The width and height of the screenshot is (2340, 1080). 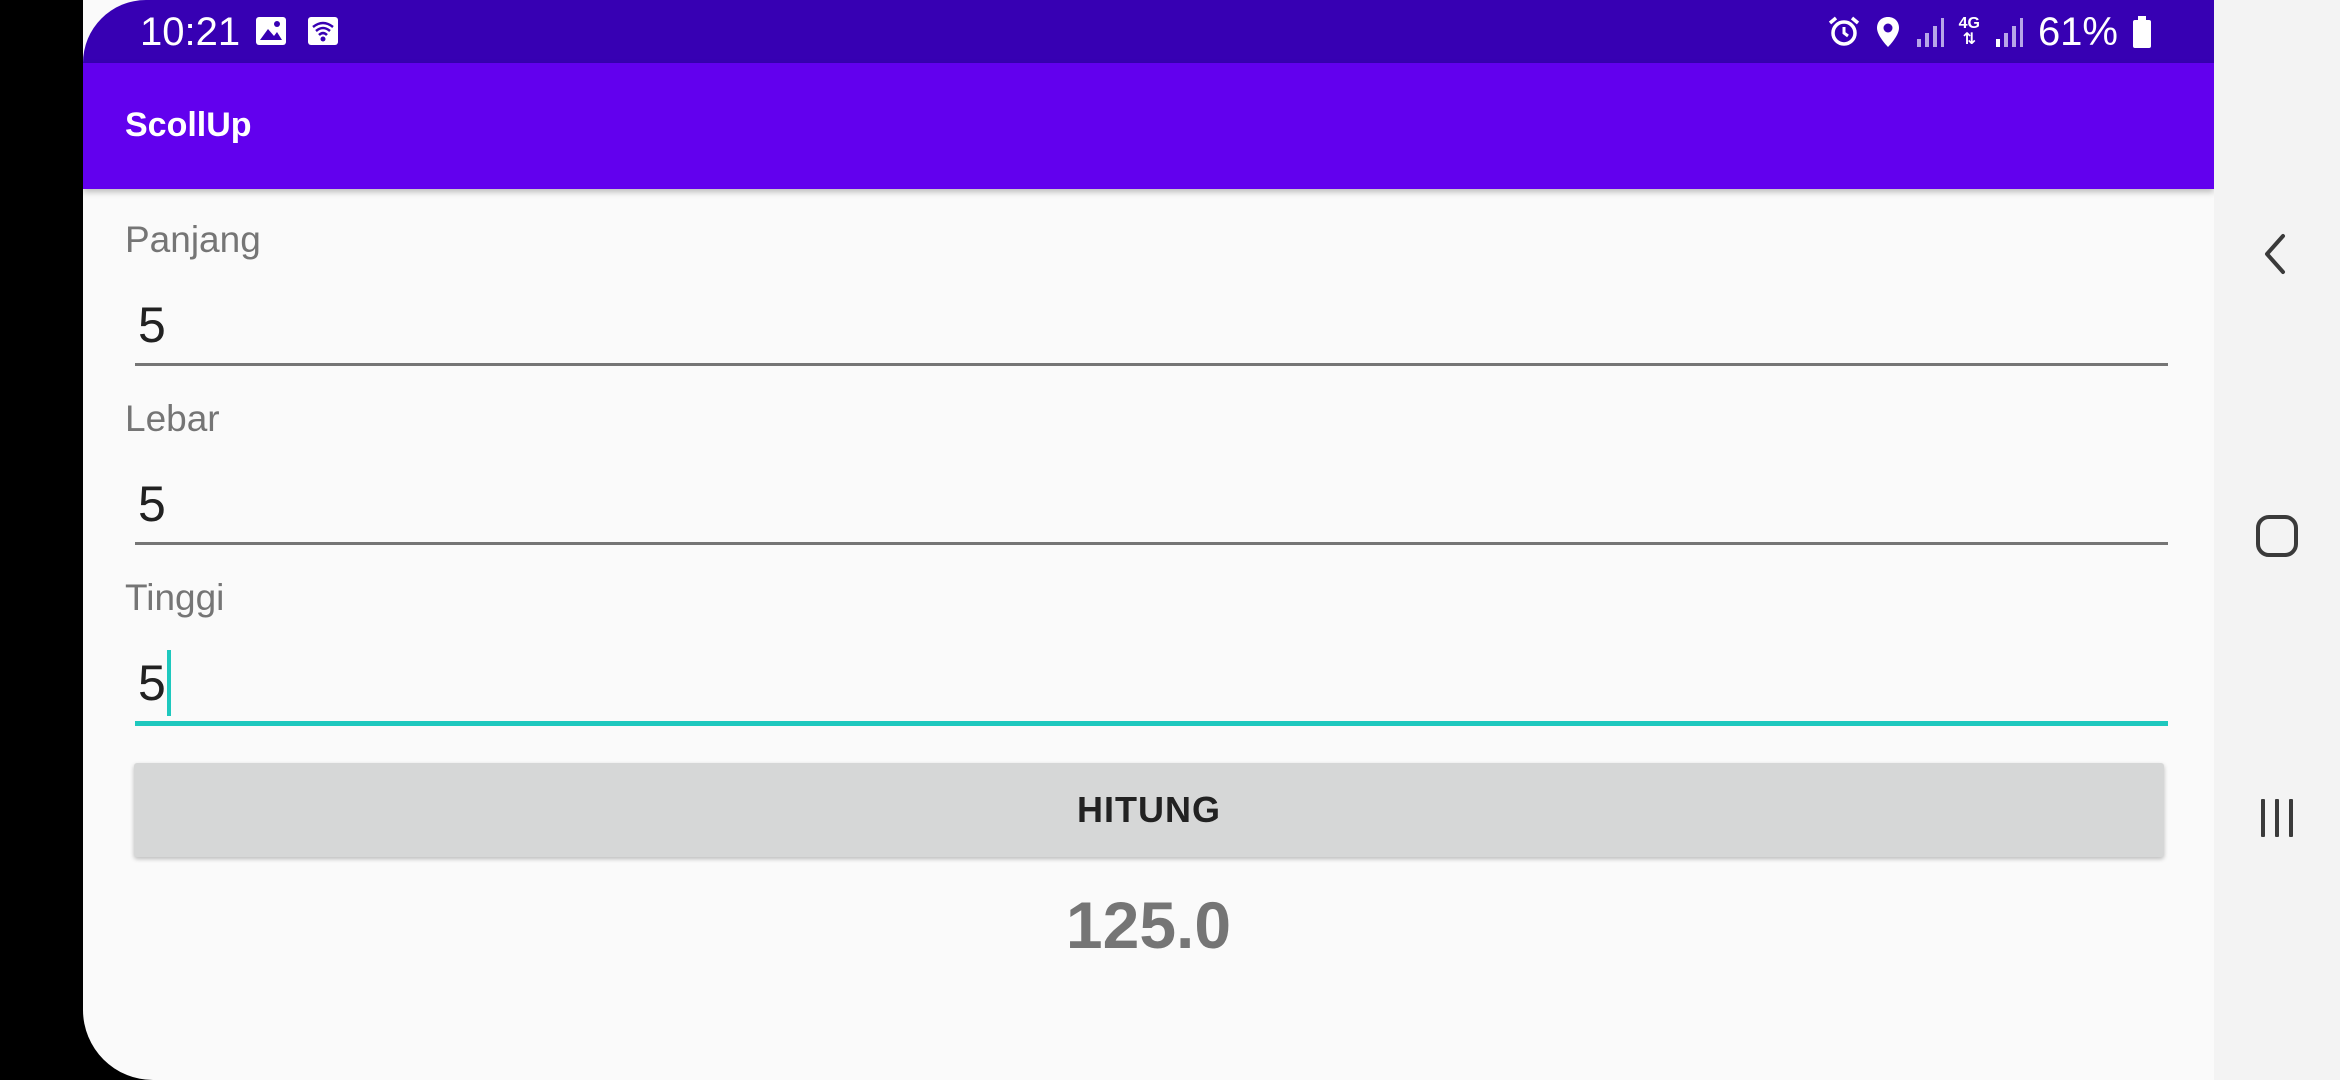 What do you see at coordinates (172, 418) in the screenshot?
I see `lebar-label: Lebar` at bounding box center [172, 418].